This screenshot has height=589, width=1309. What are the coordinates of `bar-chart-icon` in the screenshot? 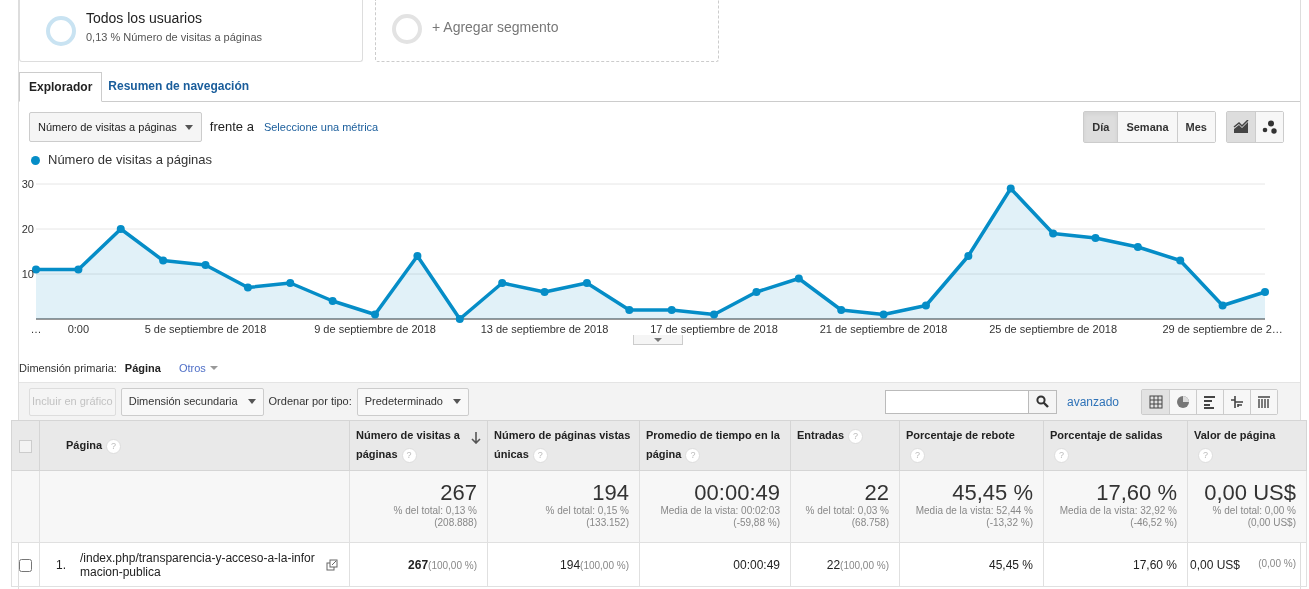 It's located at (1210, 401).